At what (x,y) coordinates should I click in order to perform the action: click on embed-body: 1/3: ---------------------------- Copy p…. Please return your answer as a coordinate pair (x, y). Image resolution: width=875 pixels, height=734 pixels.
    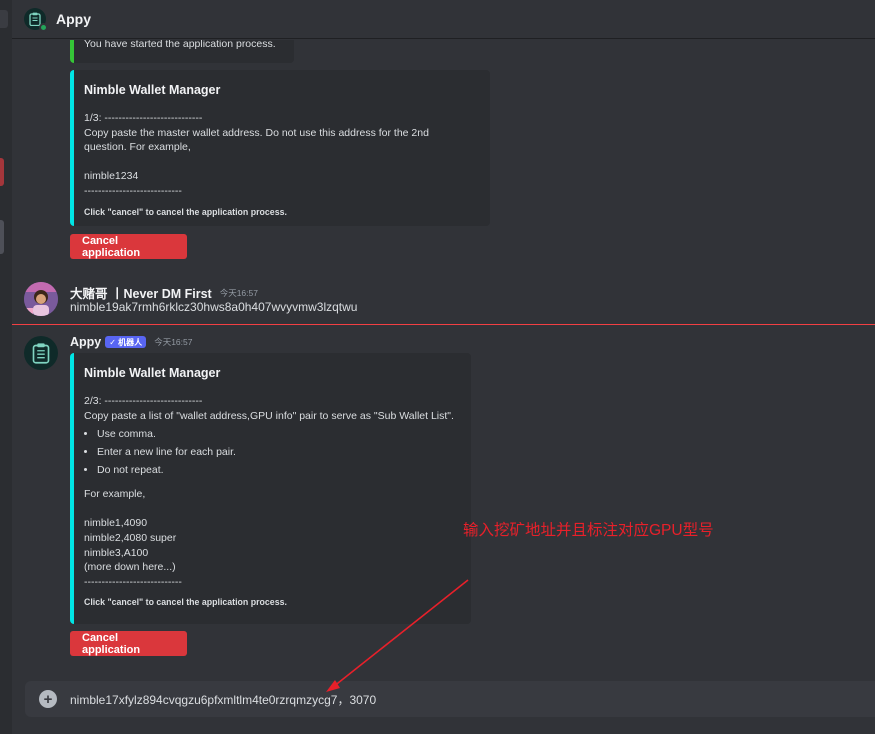
    Looking at the image, I should click on (256, 154).